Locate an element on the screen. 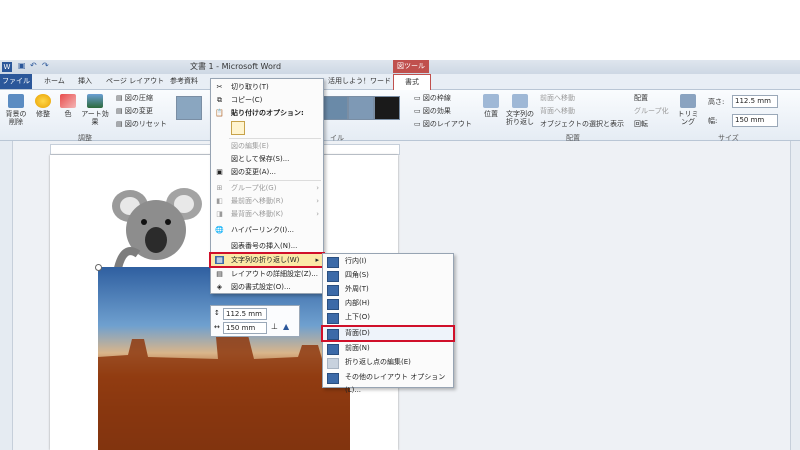  artistic-effects-button: アート効果 is located at coordinates (95, 110).